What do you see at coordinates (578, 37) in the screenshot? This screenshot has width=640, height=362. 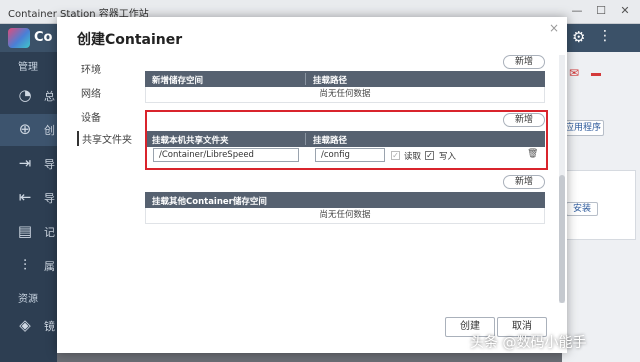 I see `gear-icon: ⚙` at bounding box center [578, 37].